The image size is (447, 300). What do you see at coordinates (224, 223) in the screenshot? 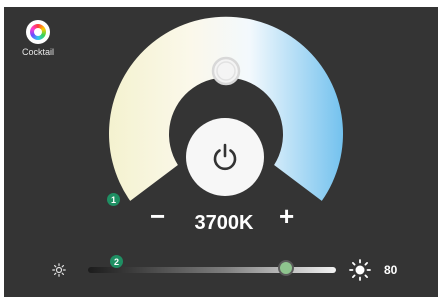
I see `color-temperature-value: 3700K` at bounding box center [224, 223].